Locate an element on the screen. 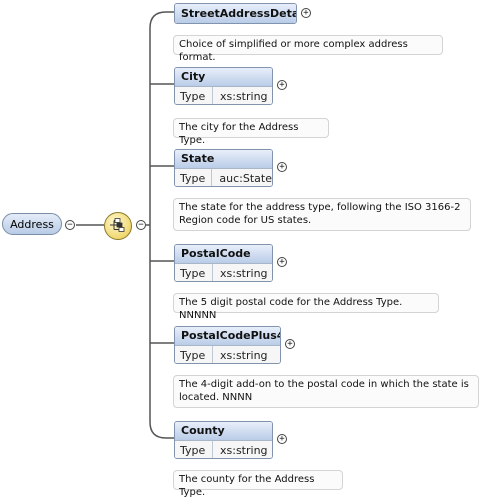 The height and width of the screenshot is (499, 502). expand-toggle-postal-code-plus4: + is located at coordinates (290, 344).